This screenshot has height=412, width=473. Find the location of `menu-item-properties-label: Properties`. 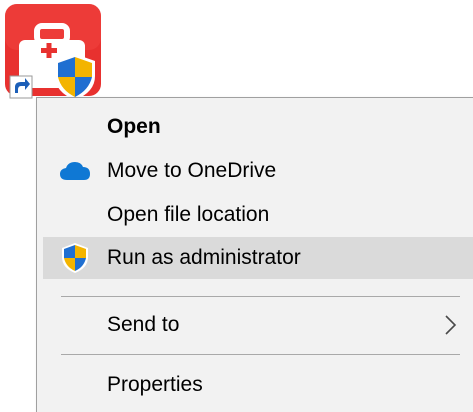

menu-item-properties-label: Properties is located at coordinates (155, 384).